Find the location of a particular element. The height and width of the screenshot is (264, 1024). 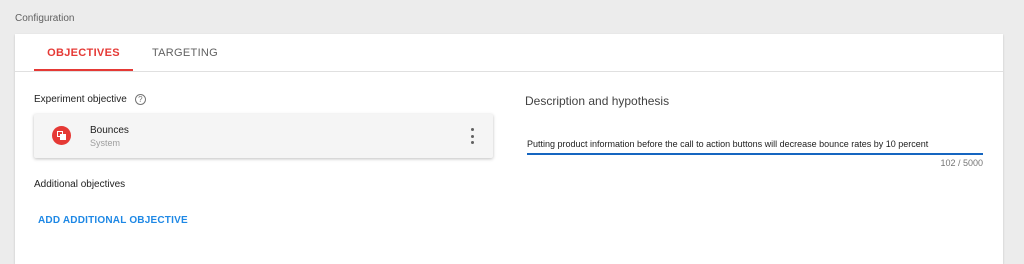

character-counter: 102 / 5000 is located at coordinates (961, 163).